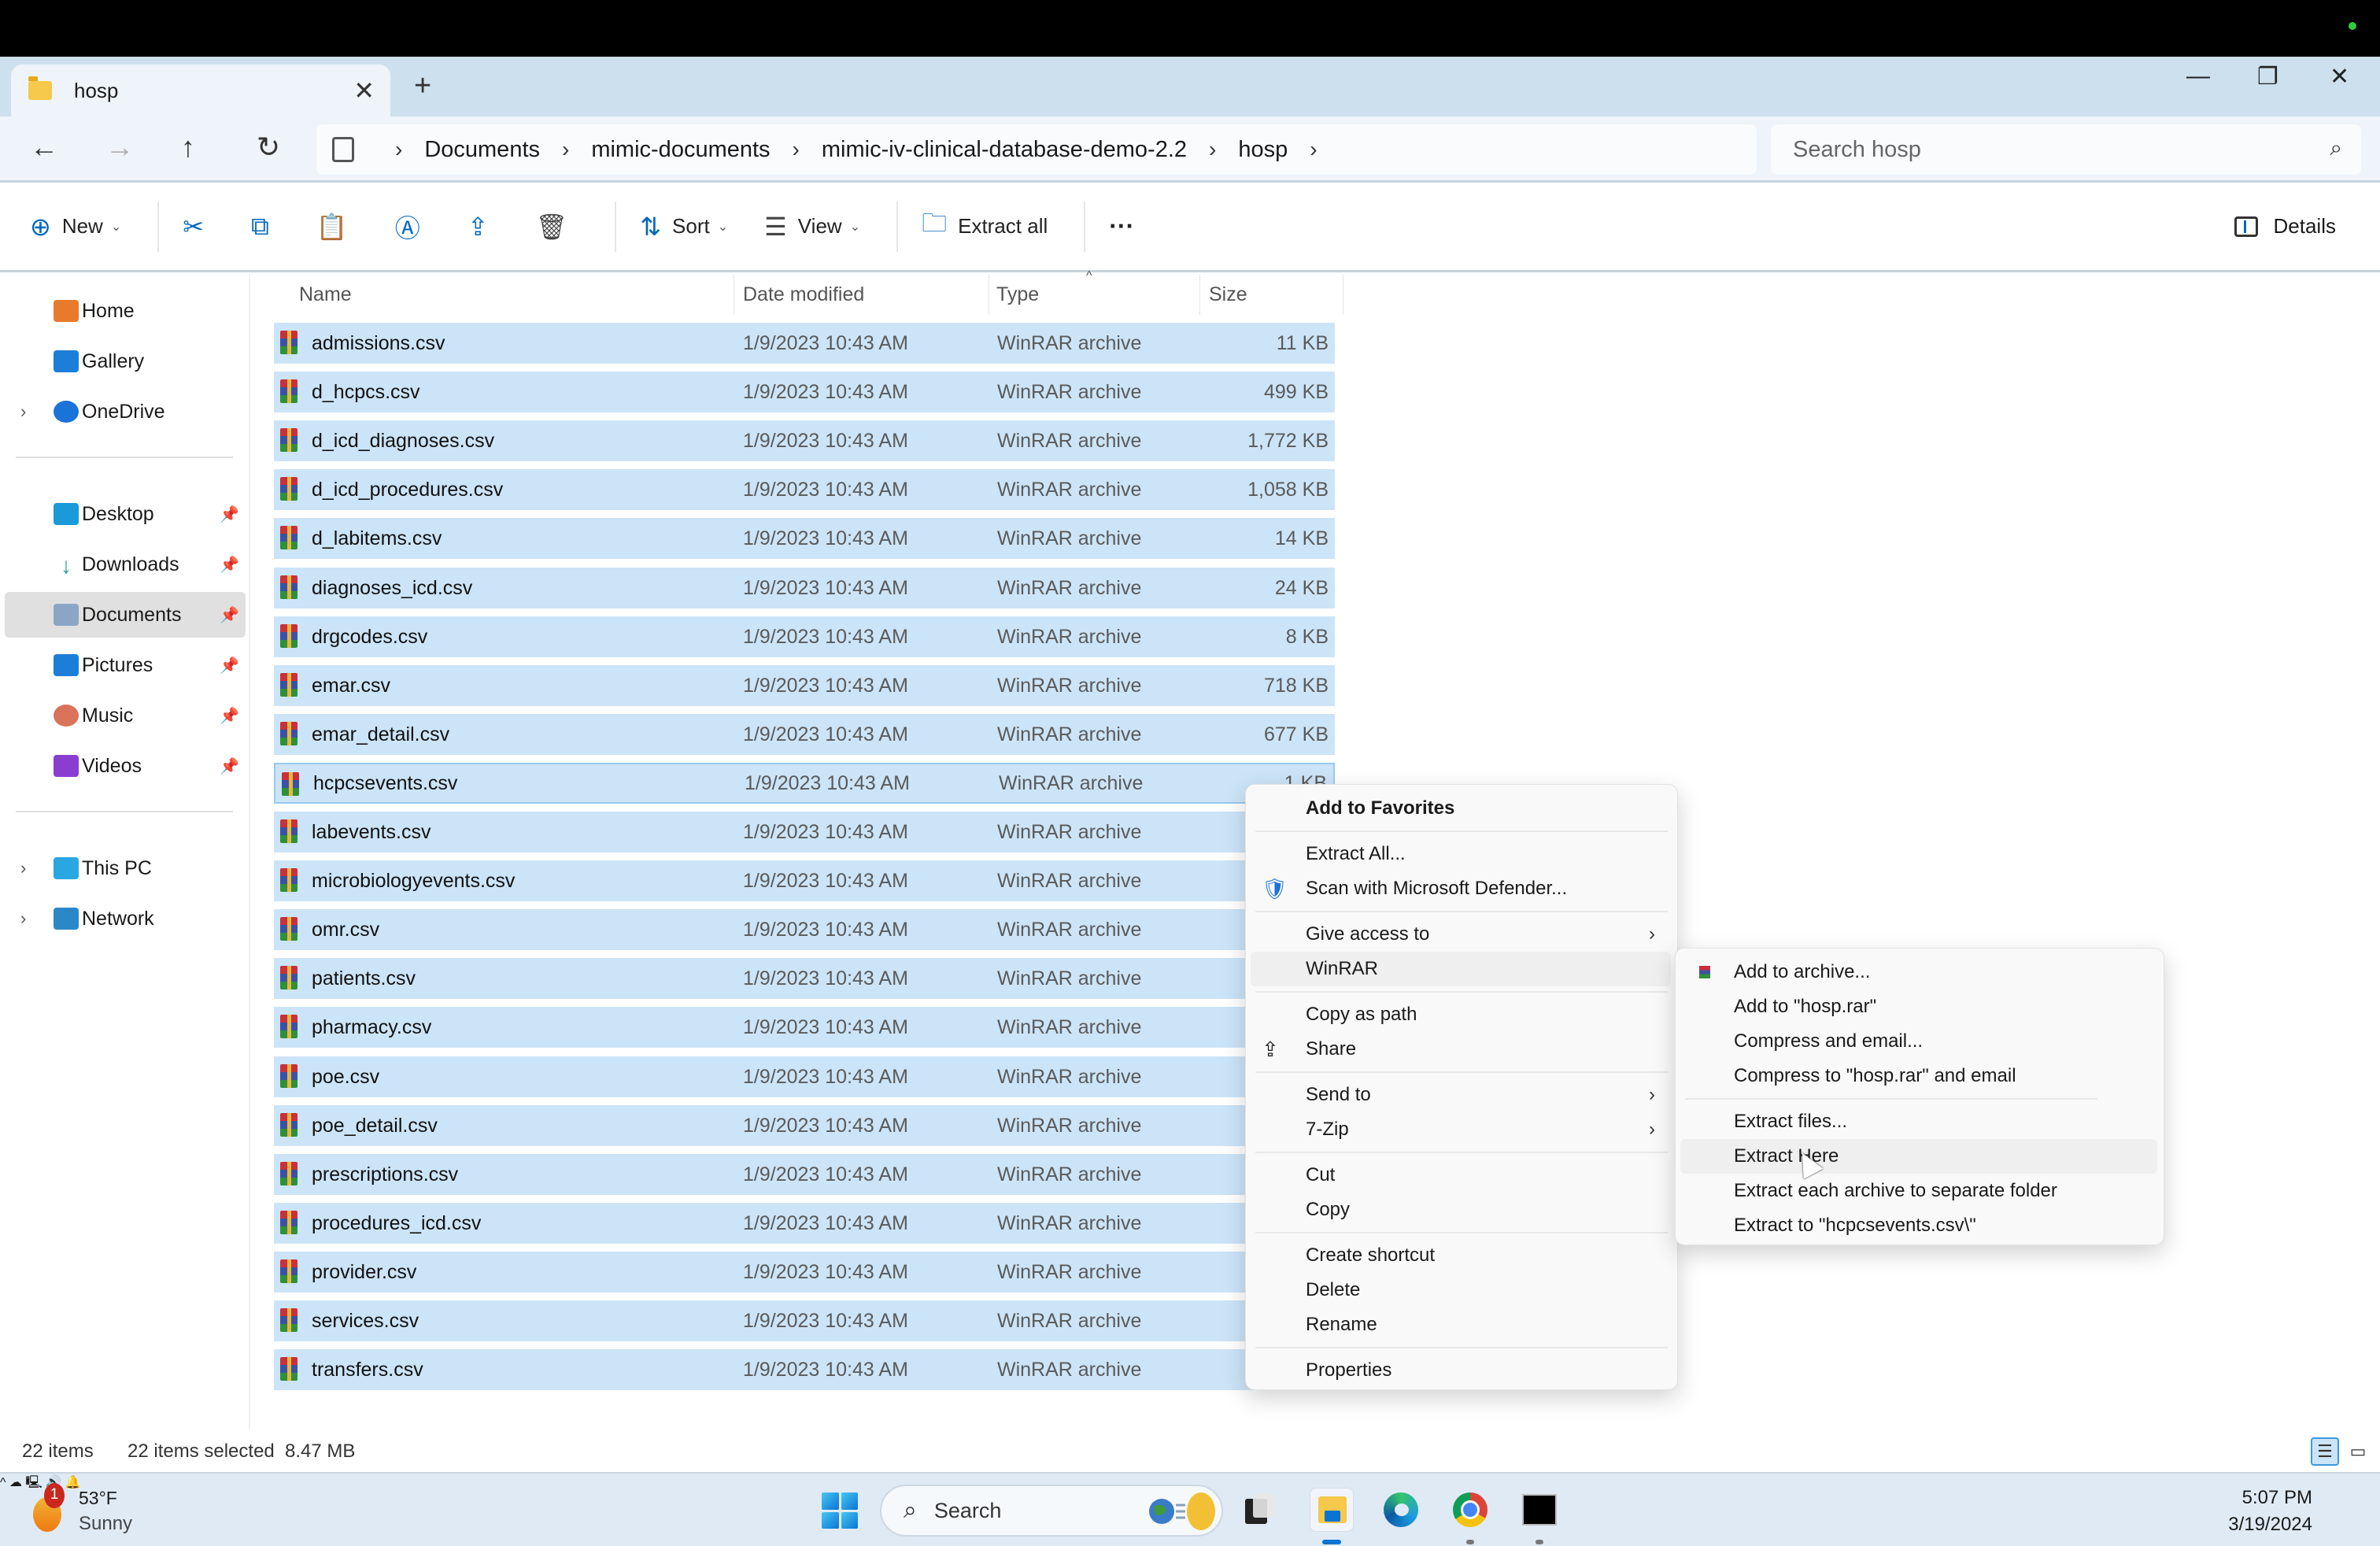  What do you see at coordinates (15, 1482) in the screenshot?
I see `onedrive-offline-icon: ☁` at bounding box center [15, 1482].